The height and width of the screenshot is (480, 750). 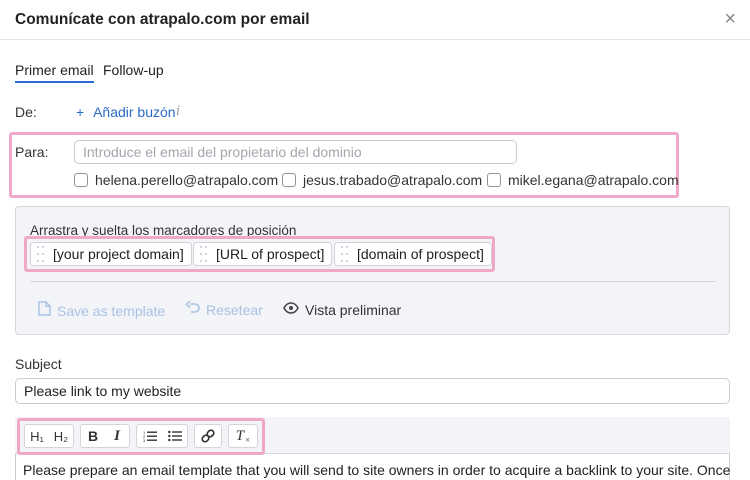 What do you see at coordinates (162, 19) in the screenshot?
I see `dialog-title: Comunícate con atrapalo.com por email` at bounding box center [162, 19].